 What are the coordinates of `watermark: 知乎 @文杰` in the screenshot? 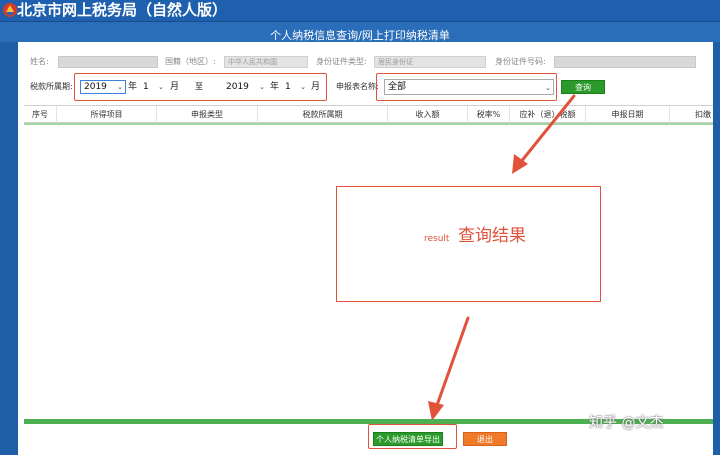 It's located at (626, 423).